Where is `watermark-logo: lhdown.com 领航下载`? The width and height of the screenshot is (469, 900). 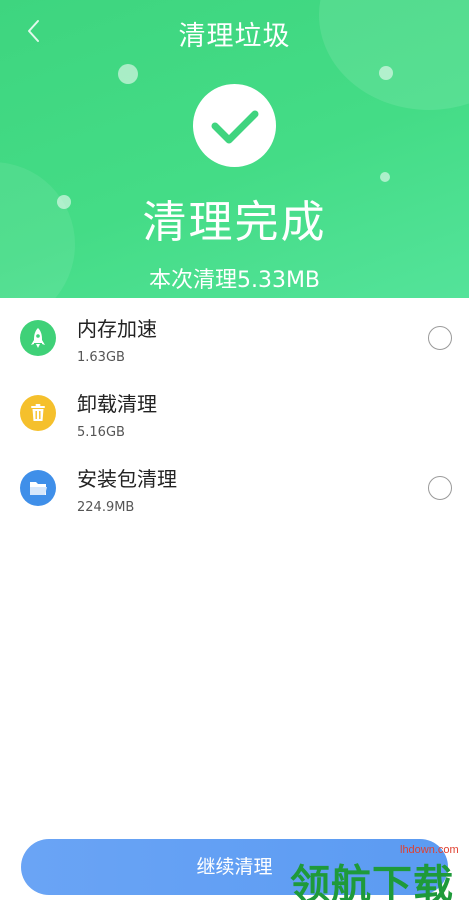 watermark-logo: lhdown.com 领航下载 is located at coordinates (378, 869).